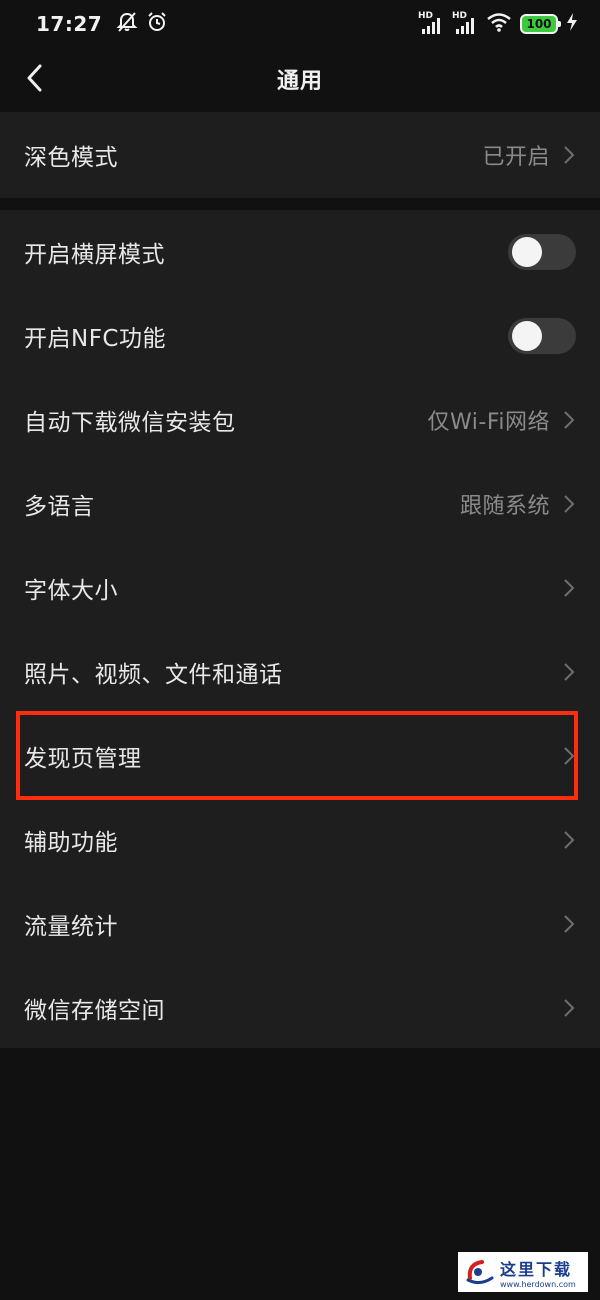 The width and height of the screenshot is (600, 1300). Describe the element at coordinates (300, 420) in the screenshot. I see `settings-row-auto-download: 自动下载微信安装包 仅Wi-Fi网络` at that location.